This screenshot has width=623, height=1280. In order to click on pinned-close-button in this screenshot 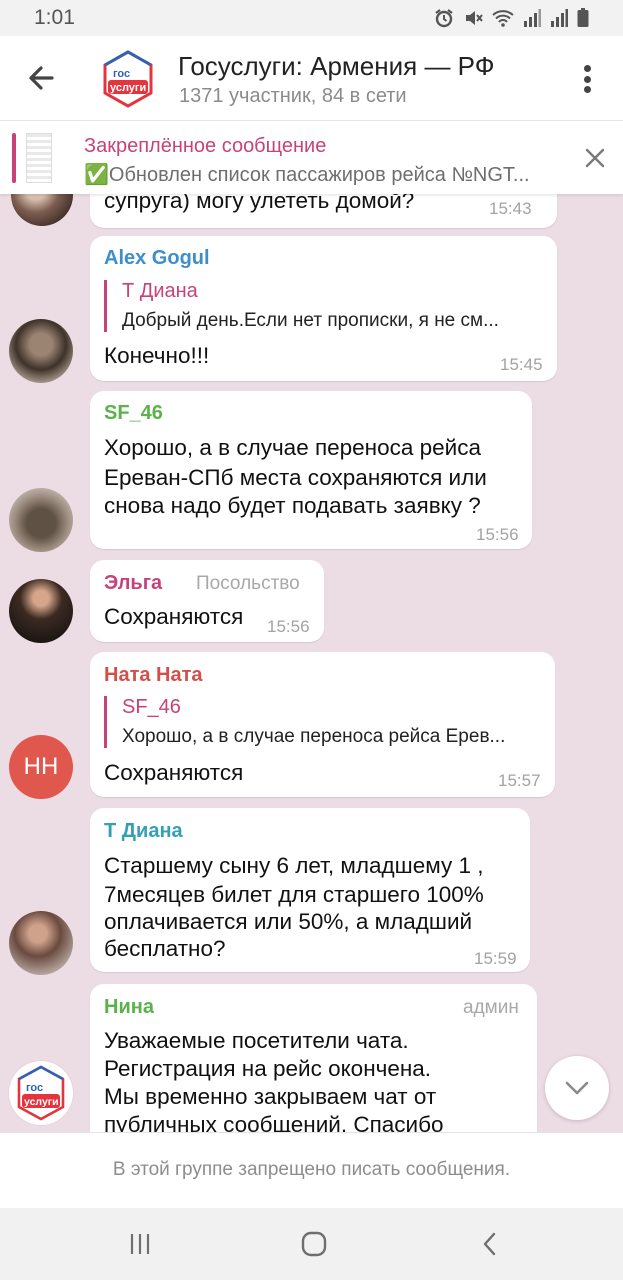, I will do `click(595, 158)`.